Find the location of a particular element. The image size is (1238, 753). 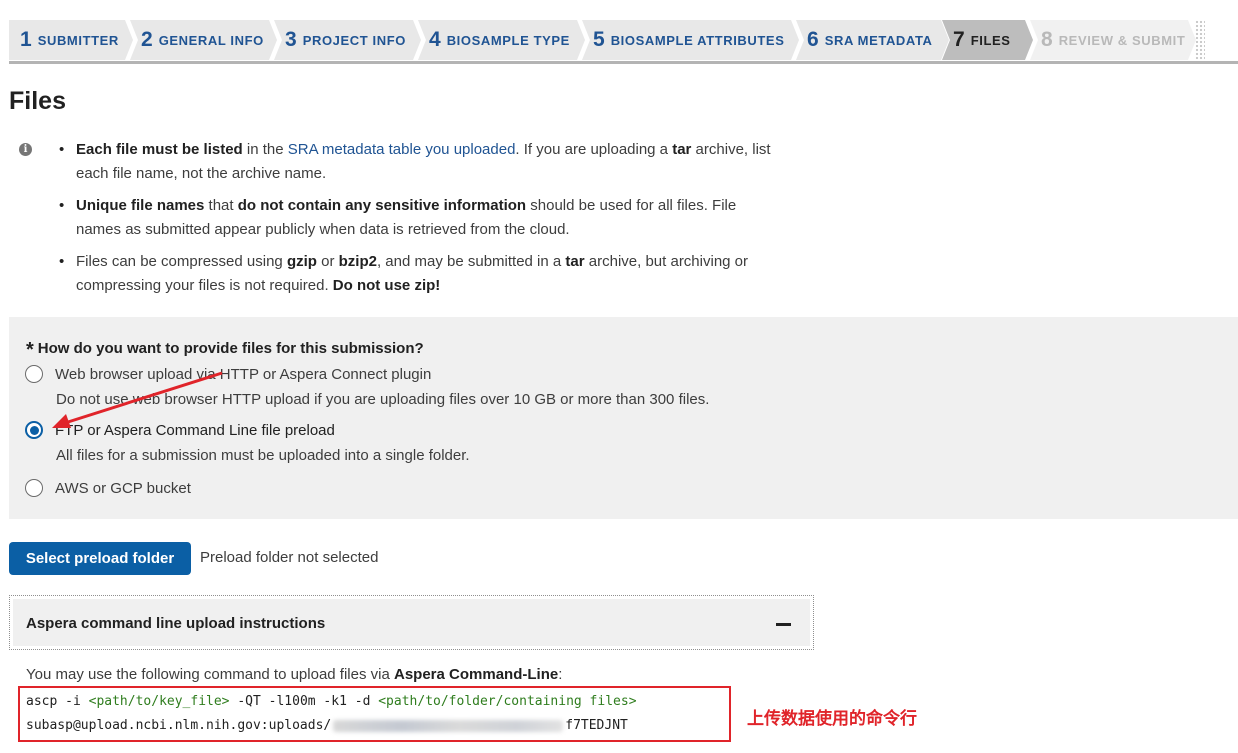

step-label: Project Info is located at coordinates (354, 40).